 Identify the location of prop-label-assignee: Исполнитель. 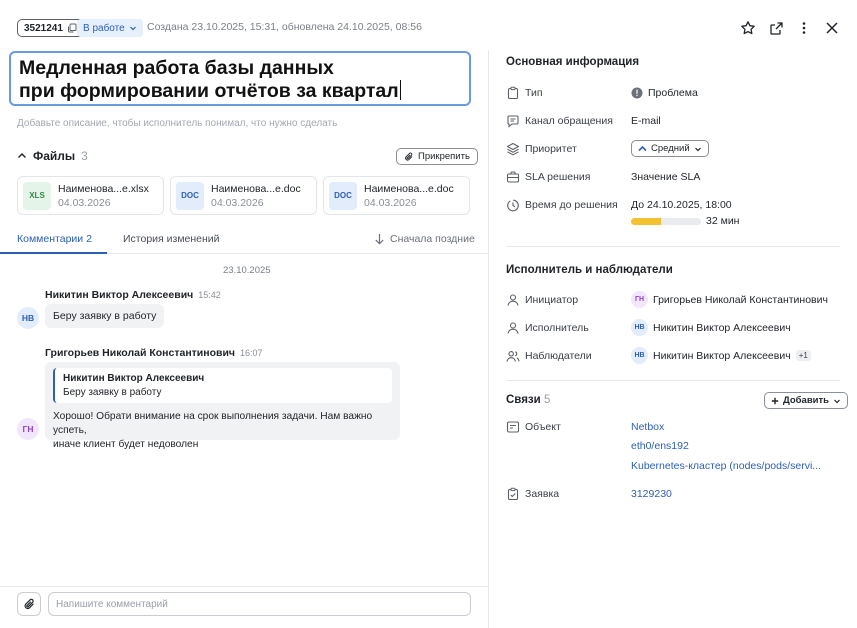
(557, 328).